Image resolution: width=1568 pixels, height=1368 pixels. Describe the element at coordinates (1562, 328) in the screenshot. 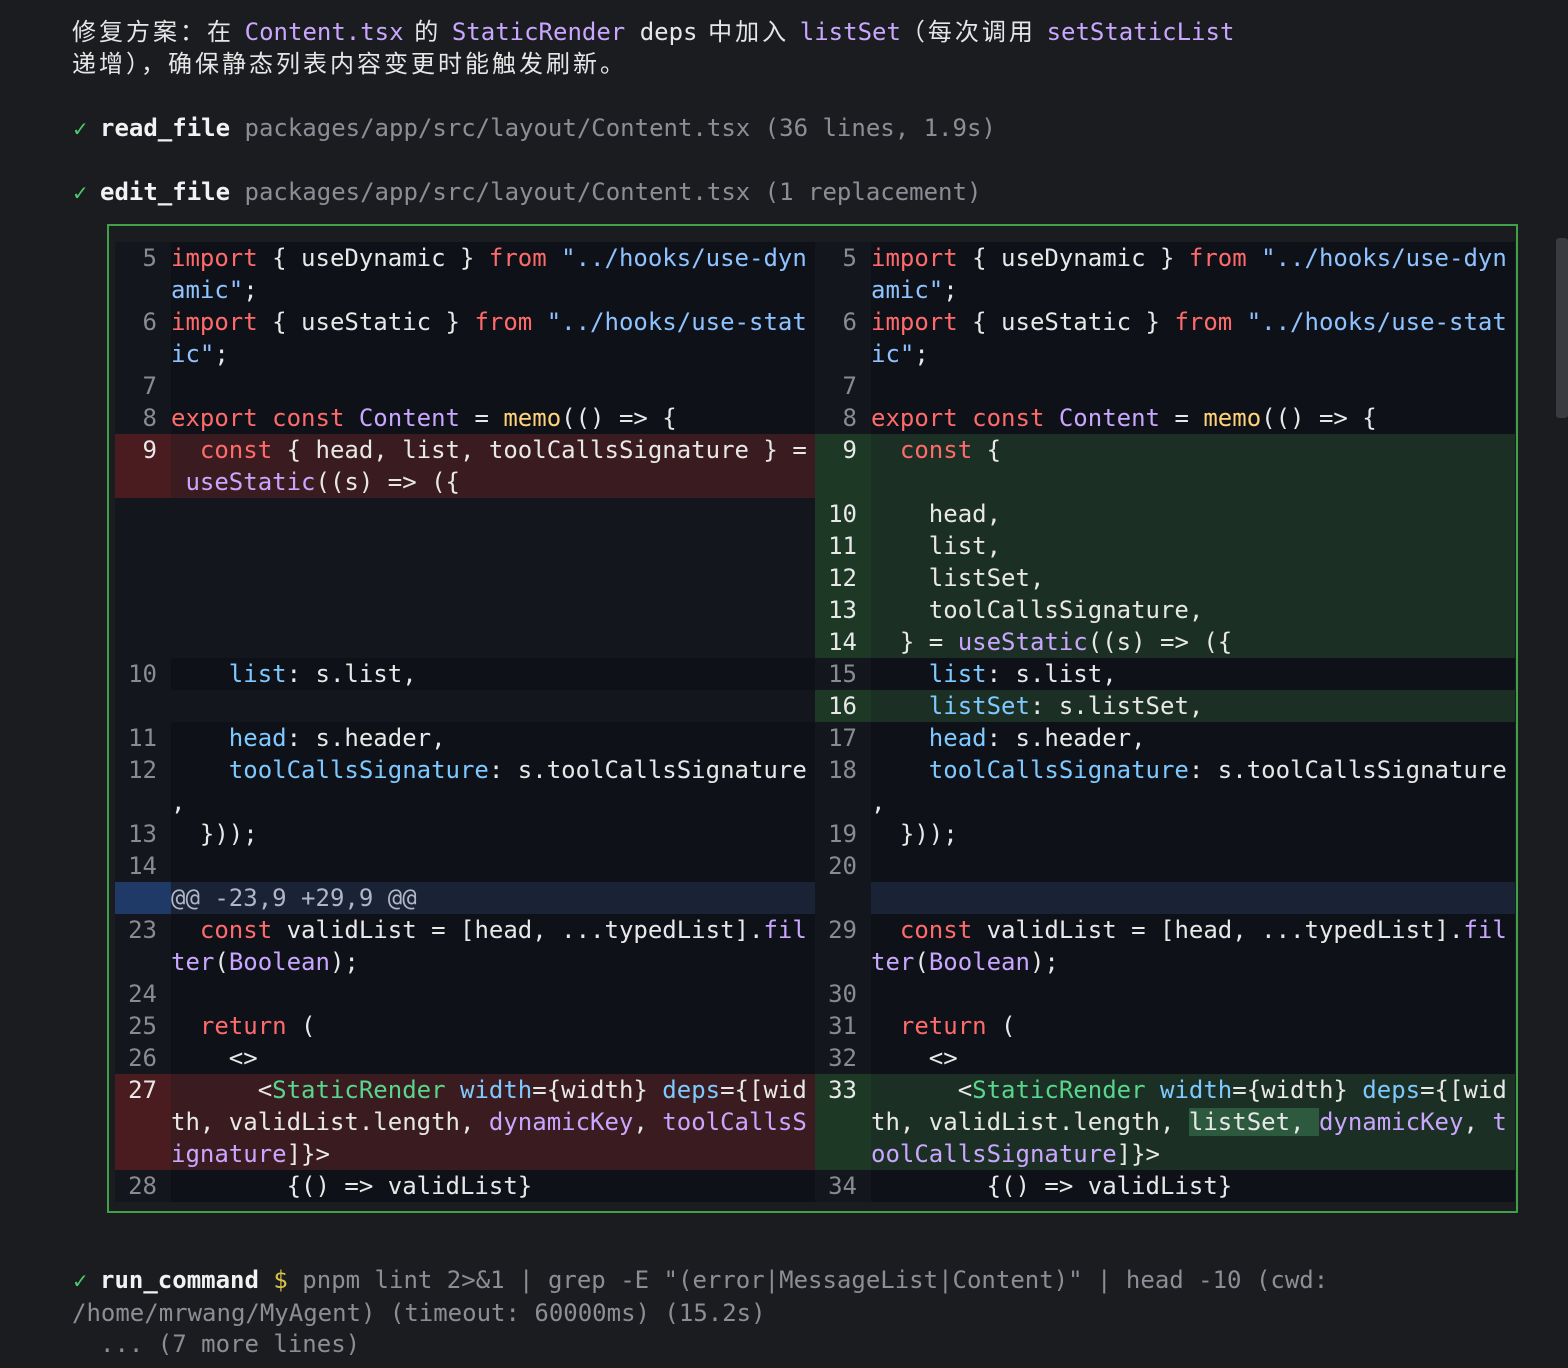

I see `scrollbar` at that location.